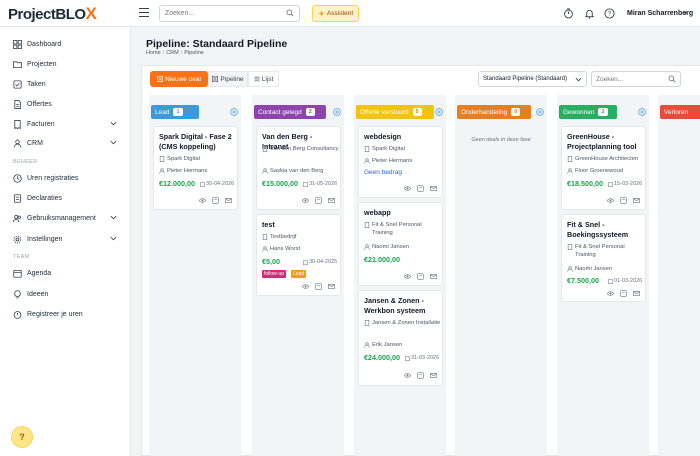  Describe the element at coordinates (403, 137) in the screenshot. I see `deal-title: webdesign` at that location.